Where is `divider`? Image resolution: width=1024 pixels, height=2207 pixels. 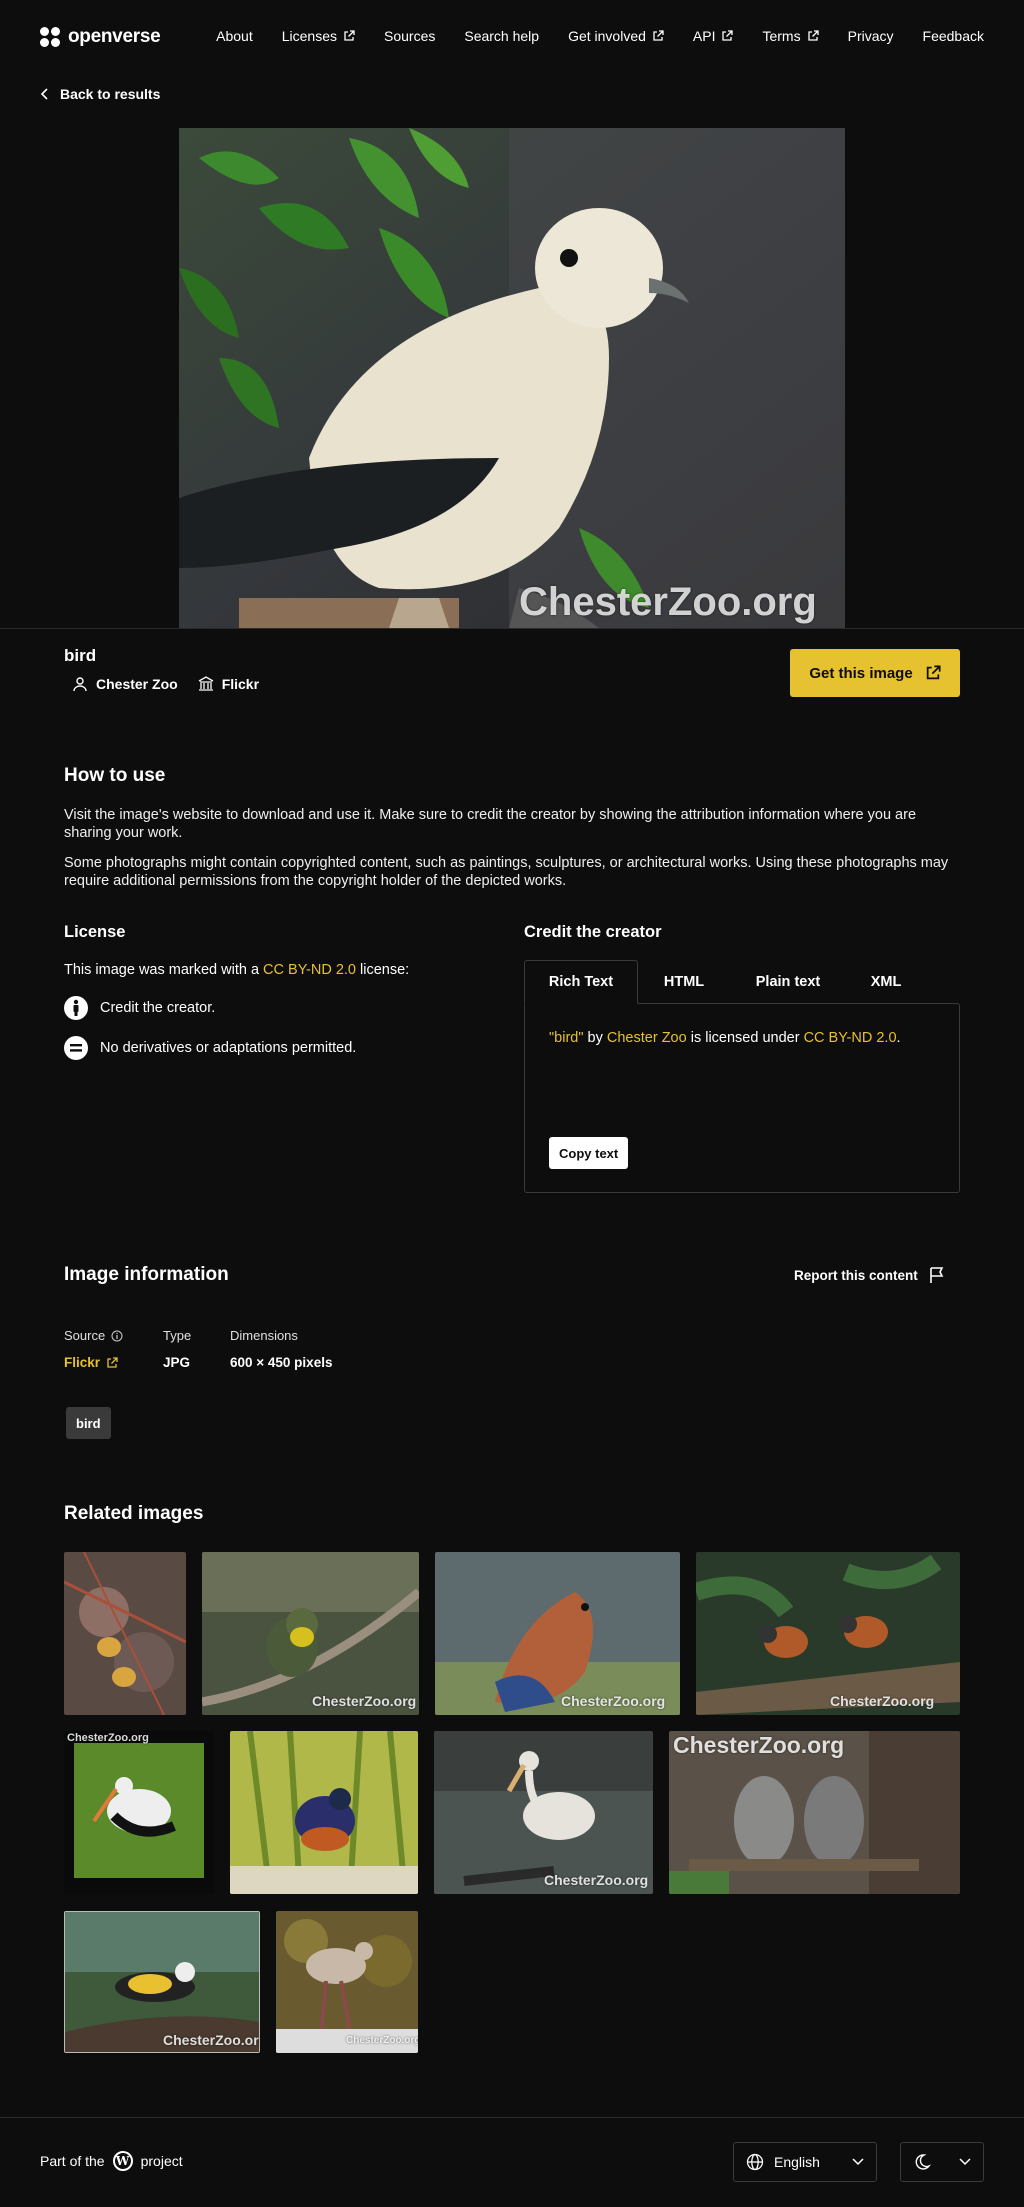
divider is located at coordinates (512, 628).